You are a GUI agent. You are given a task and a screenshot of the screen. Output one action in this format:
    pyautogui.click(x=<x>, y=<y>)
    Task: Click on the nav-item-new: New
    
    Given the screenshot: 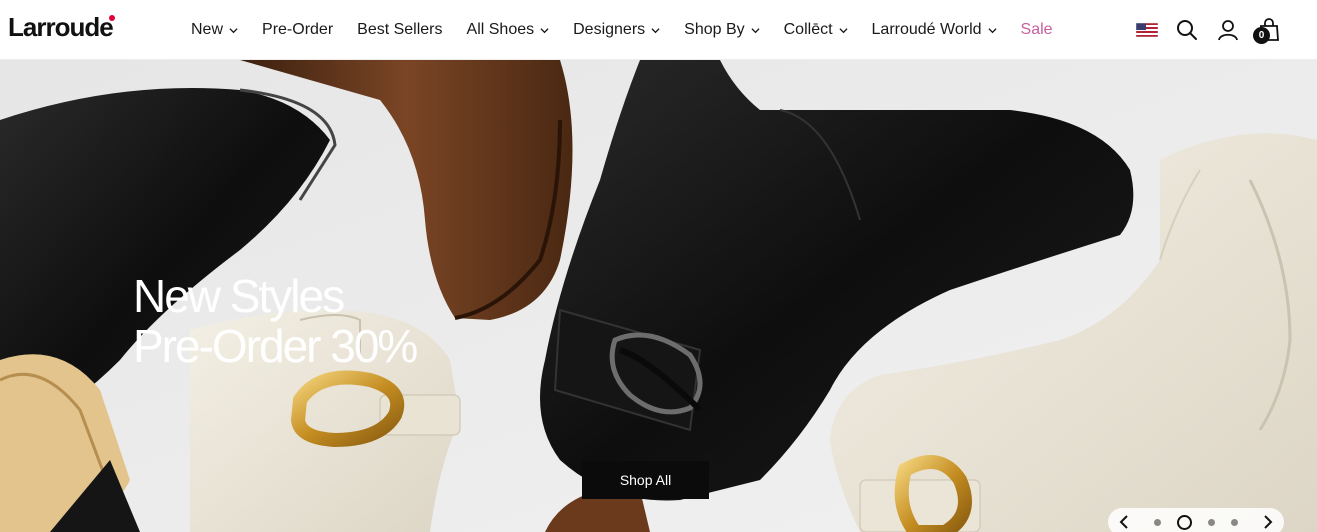 What is the action you would take?
    pyautogui.click(x=214, y=30)
    